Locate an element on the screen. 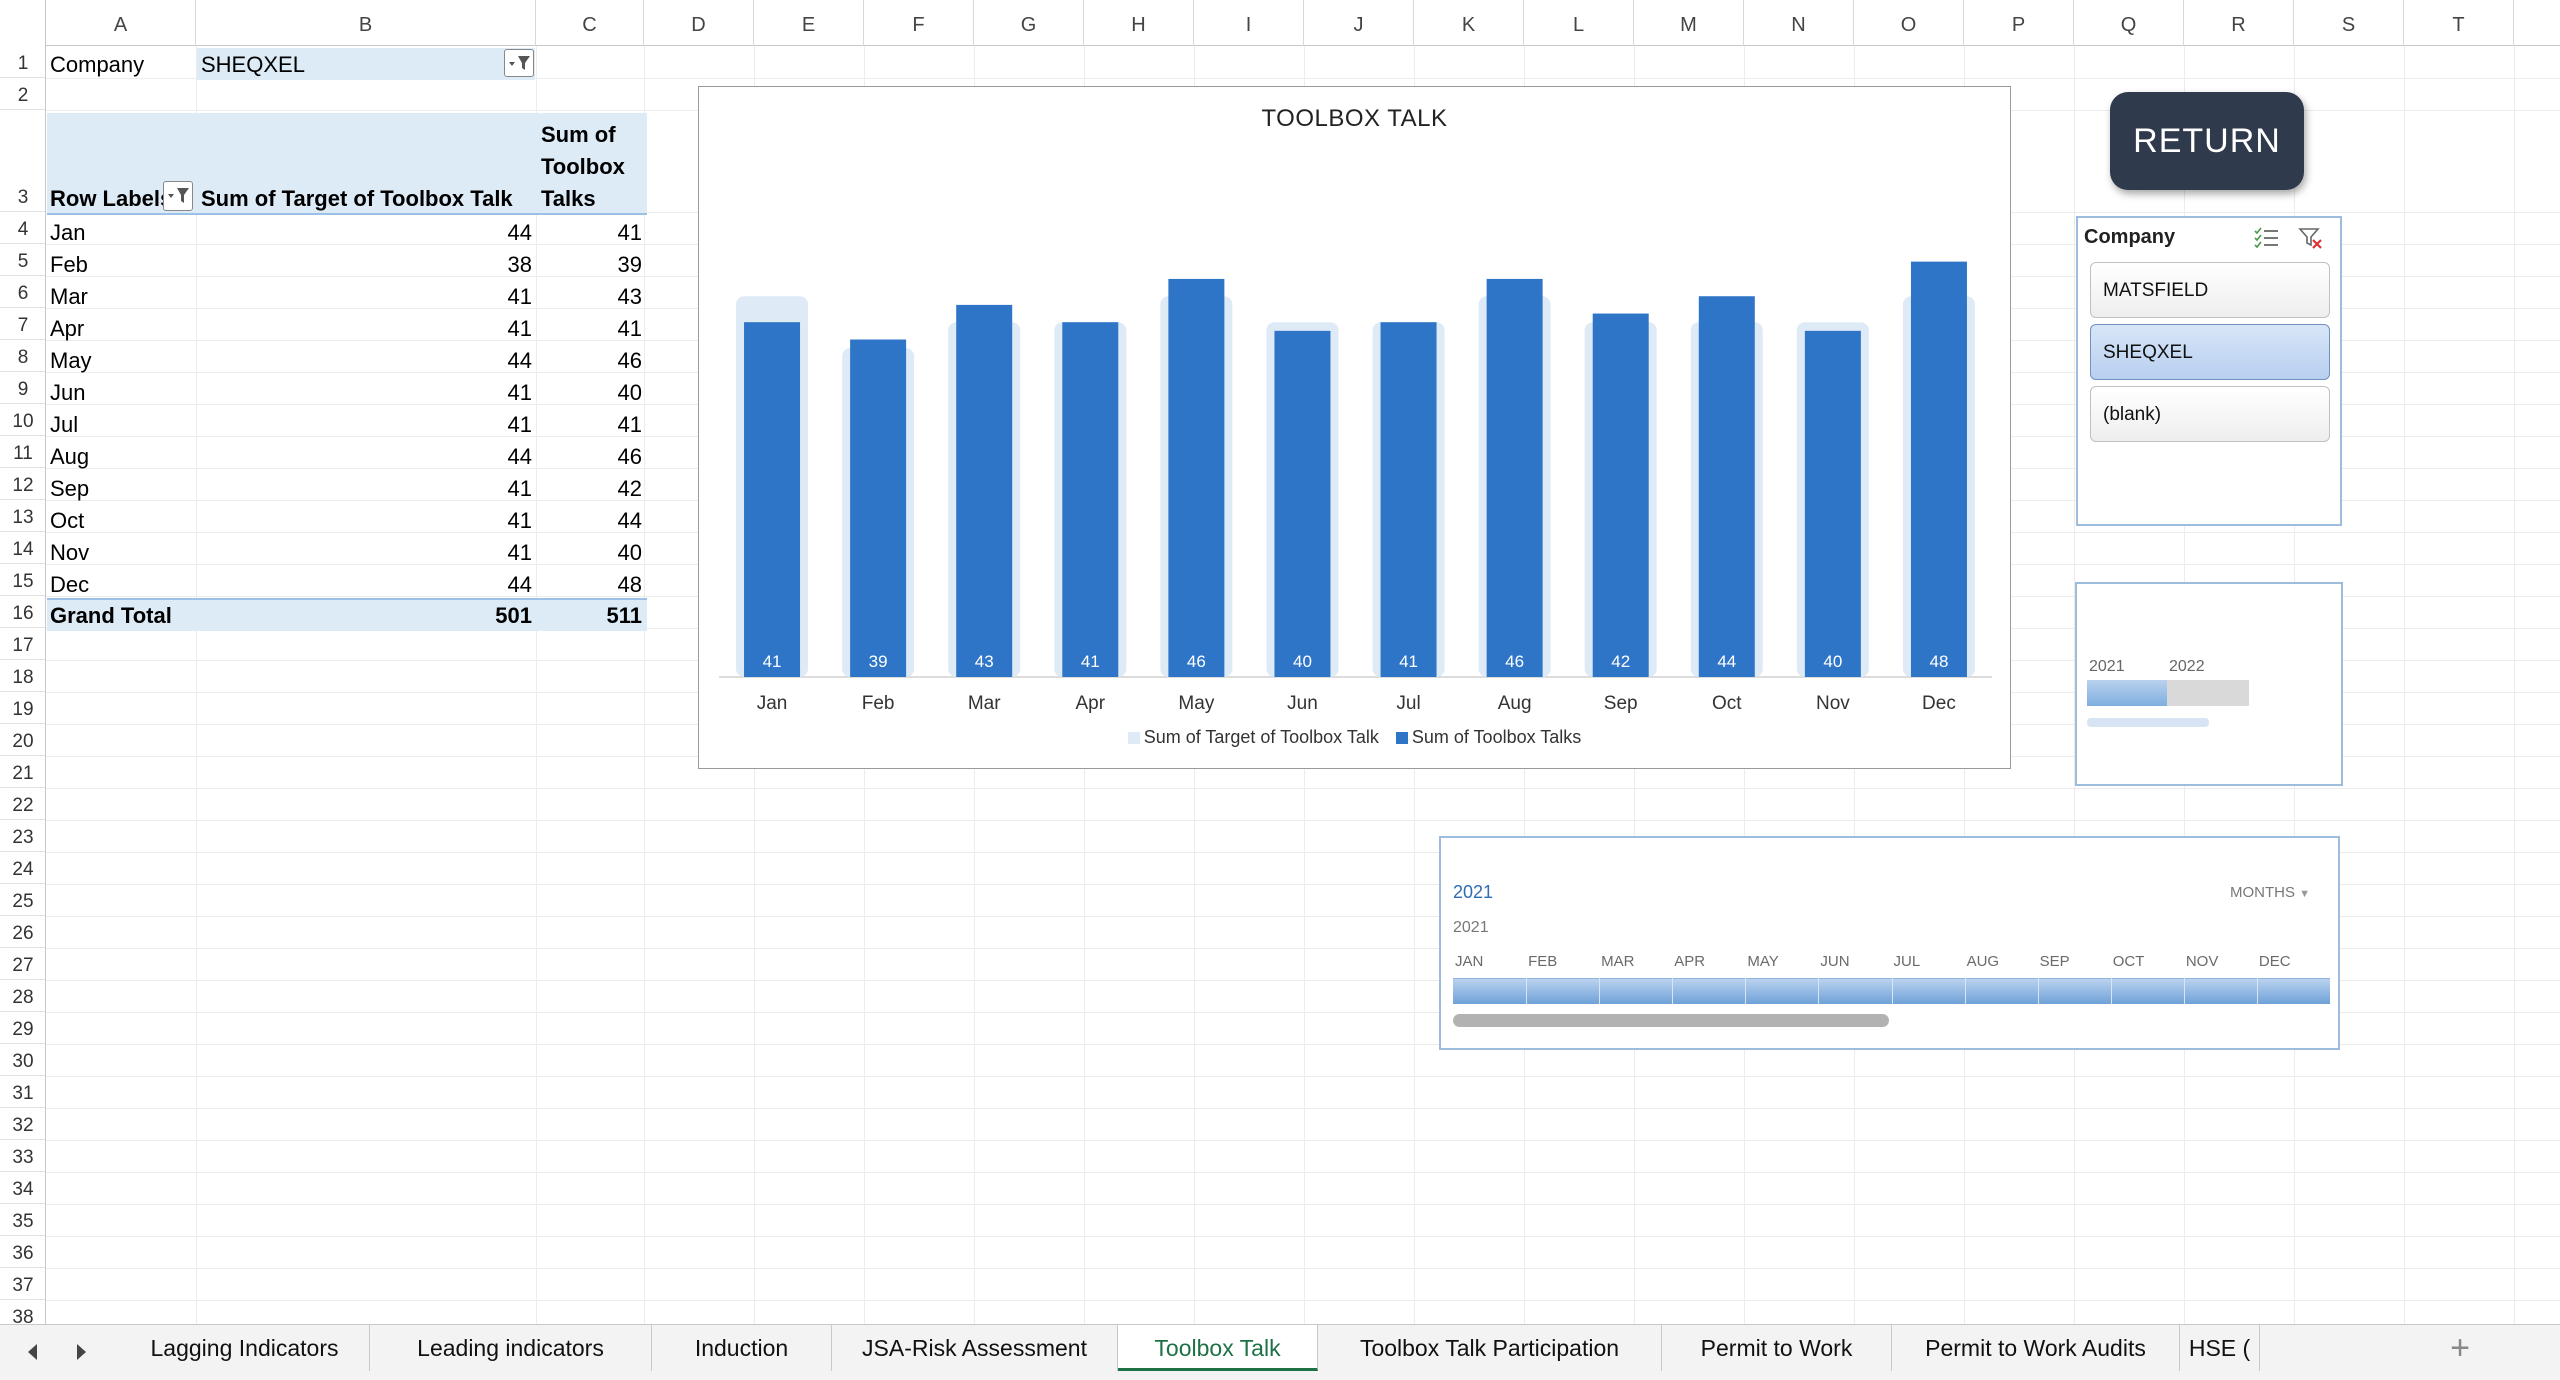 The image size is (2560, 1380). timeline-month-feb: FEB is located at coordinates (1542, 961).